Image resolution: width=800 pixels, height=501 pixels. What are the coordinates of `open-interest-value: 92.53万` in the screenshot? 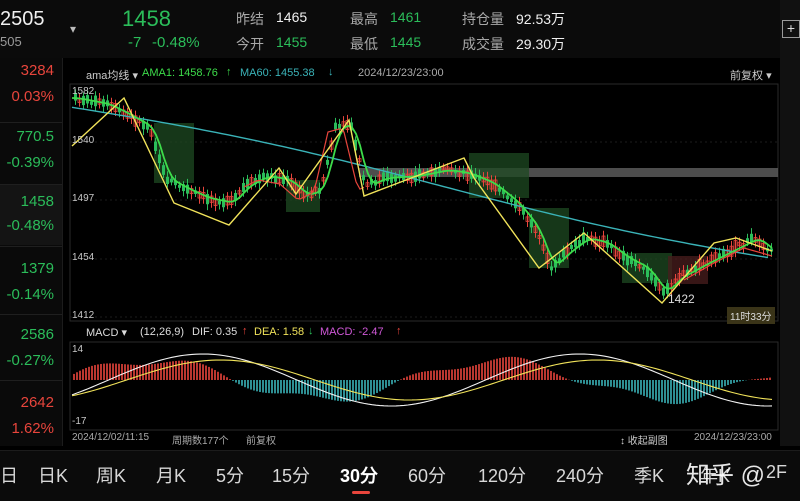 It's located at (541, 19).